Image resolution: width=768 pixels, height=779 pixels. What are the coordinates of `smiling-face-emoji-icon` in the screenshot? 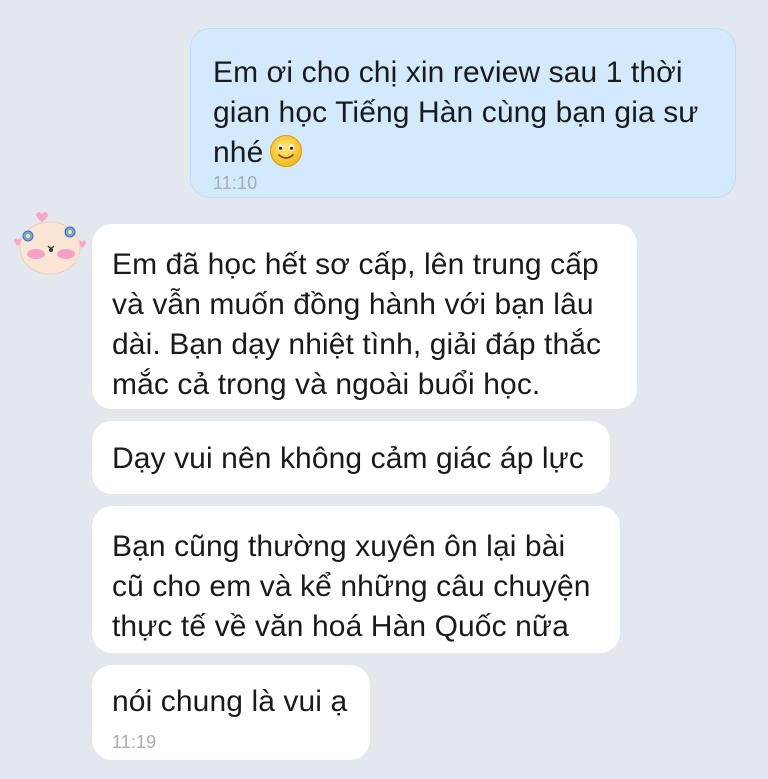 It's located at (286, 151).